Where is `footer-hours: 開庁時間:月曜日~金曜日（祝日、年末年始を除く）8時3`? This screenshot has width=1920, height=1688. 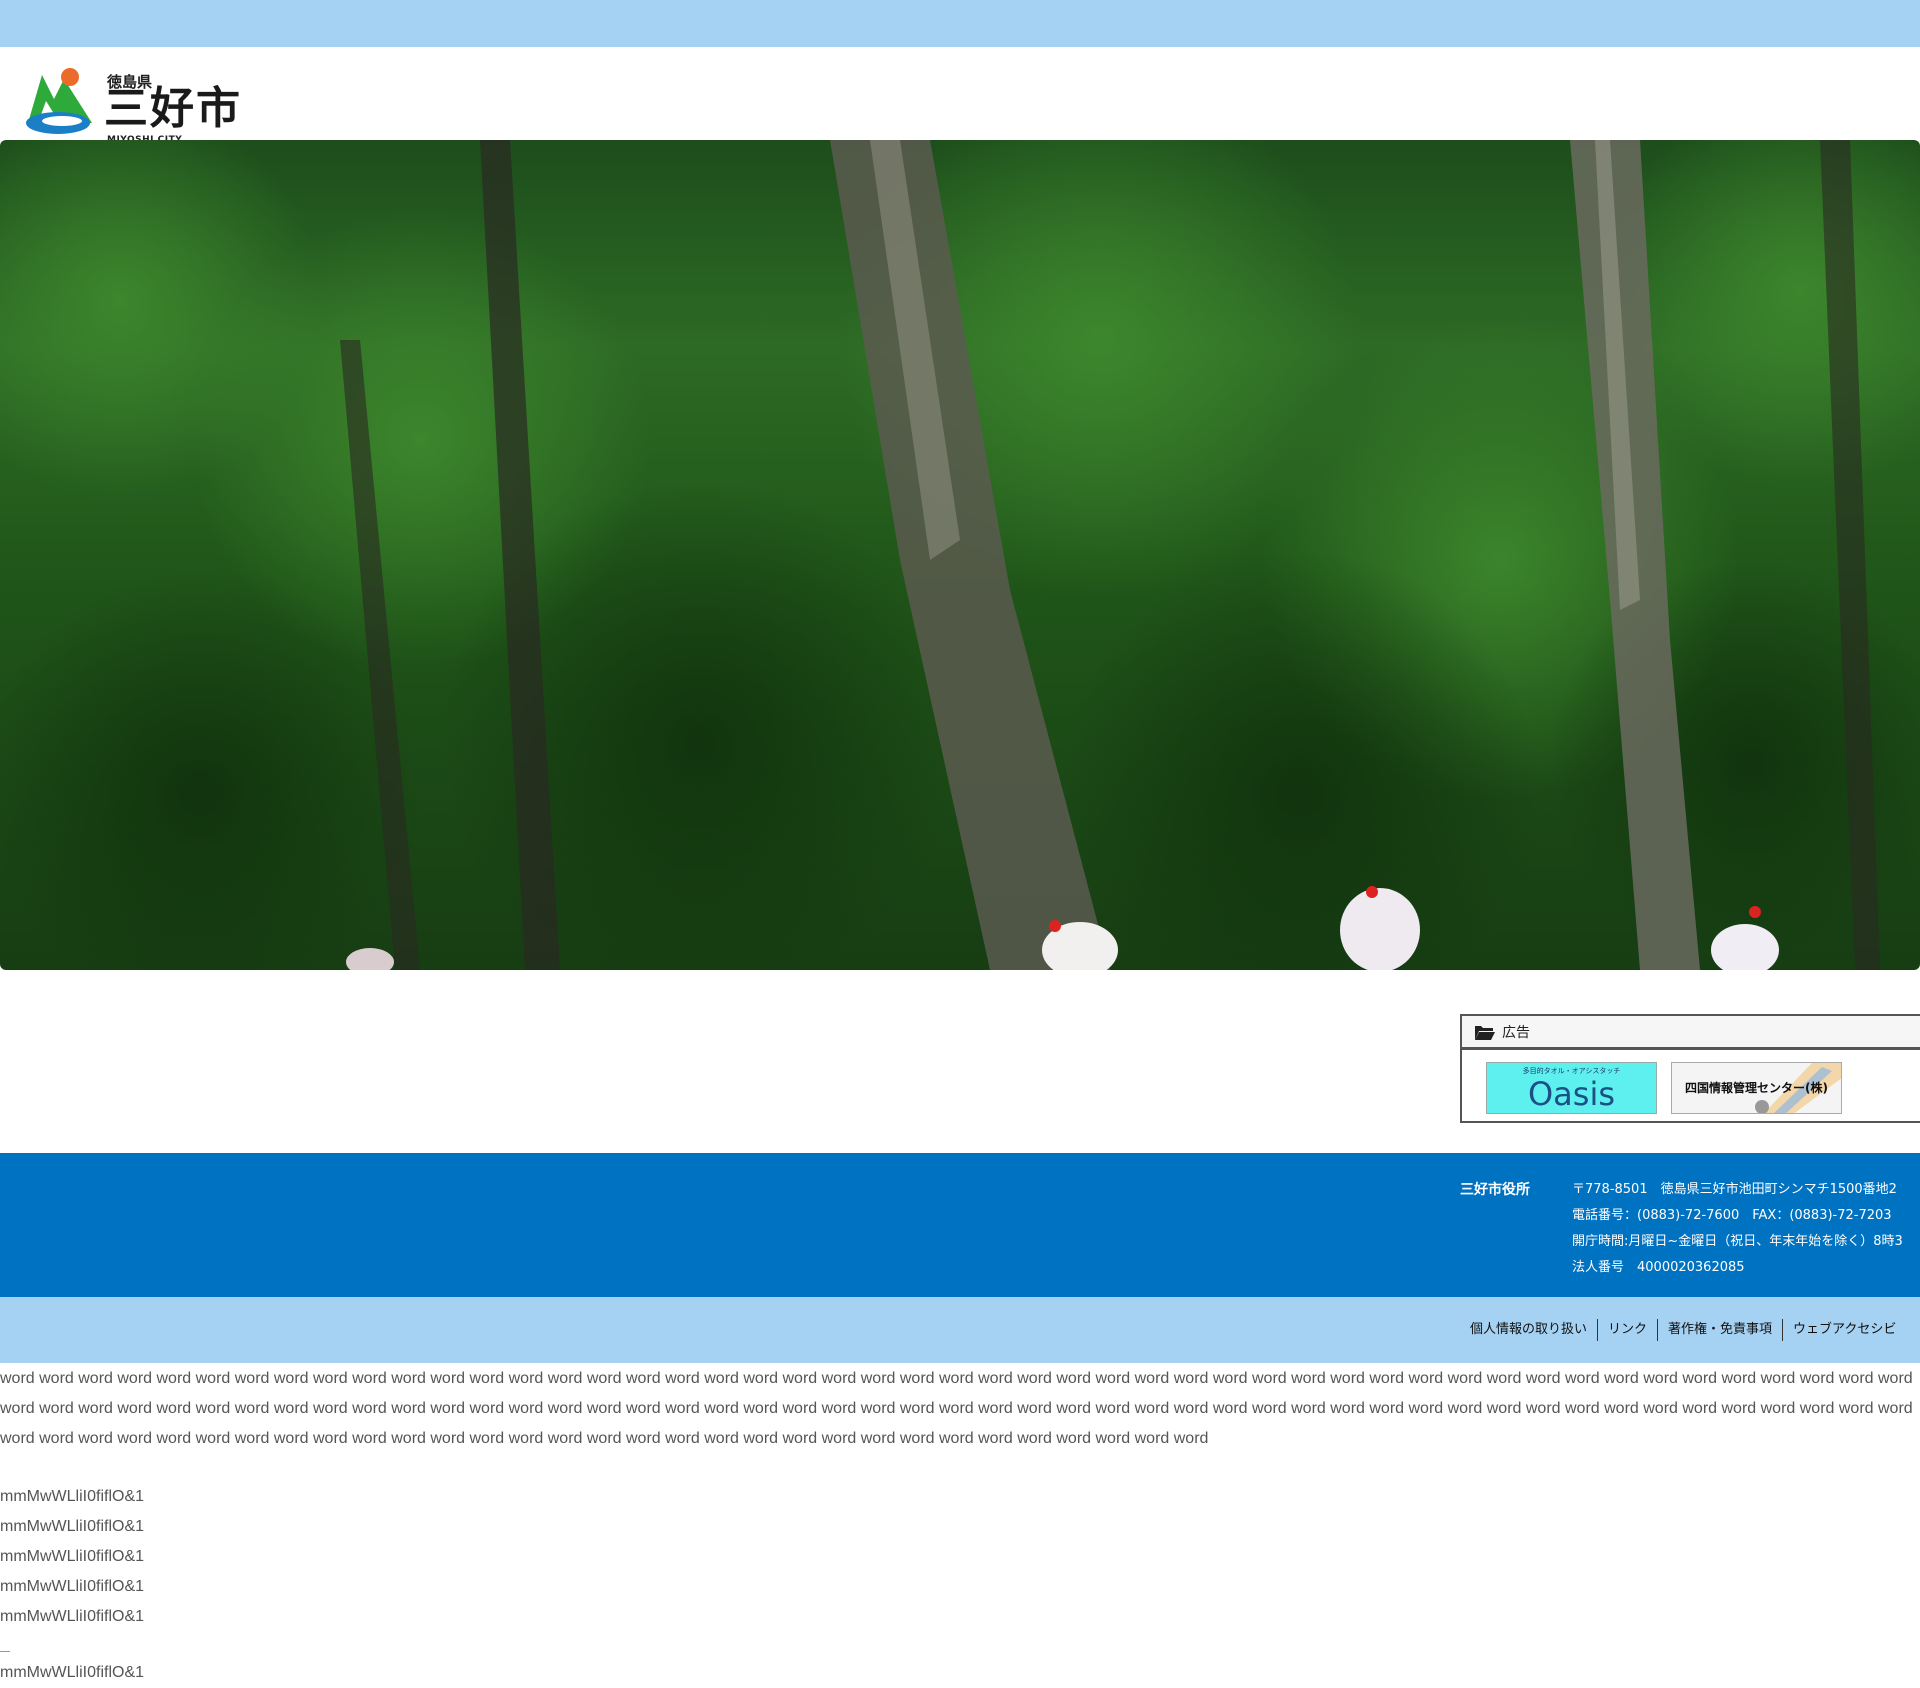
footer-hours: 開庁時間:月曜日~金曜日（祝日、年末年始を除く）8時3 is located at coordinates (1737, 1241).